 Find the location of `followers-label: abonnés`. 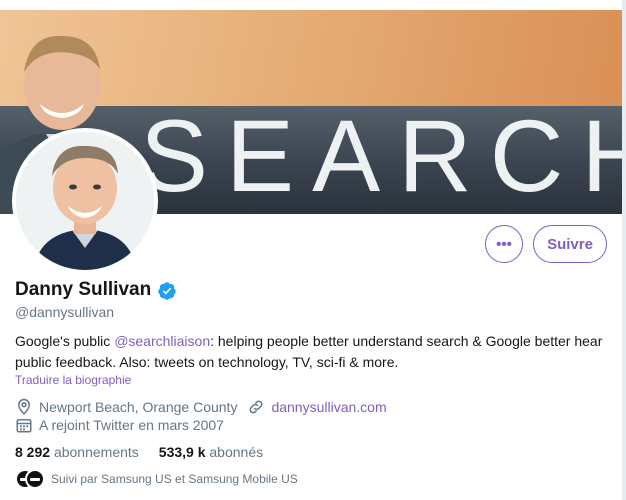

followers-label: abonnés is located at coordinates (236, 452).